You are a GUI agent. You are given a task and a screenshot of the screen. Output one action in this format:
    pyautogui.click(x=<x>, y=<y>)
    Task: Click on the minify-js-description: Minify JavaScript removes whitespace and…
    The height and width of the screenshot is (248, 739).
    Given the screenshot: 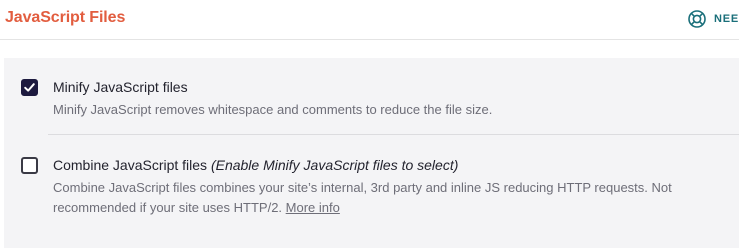 What is the action you would take?
    pyautogui.click(x=273, y=109)
    